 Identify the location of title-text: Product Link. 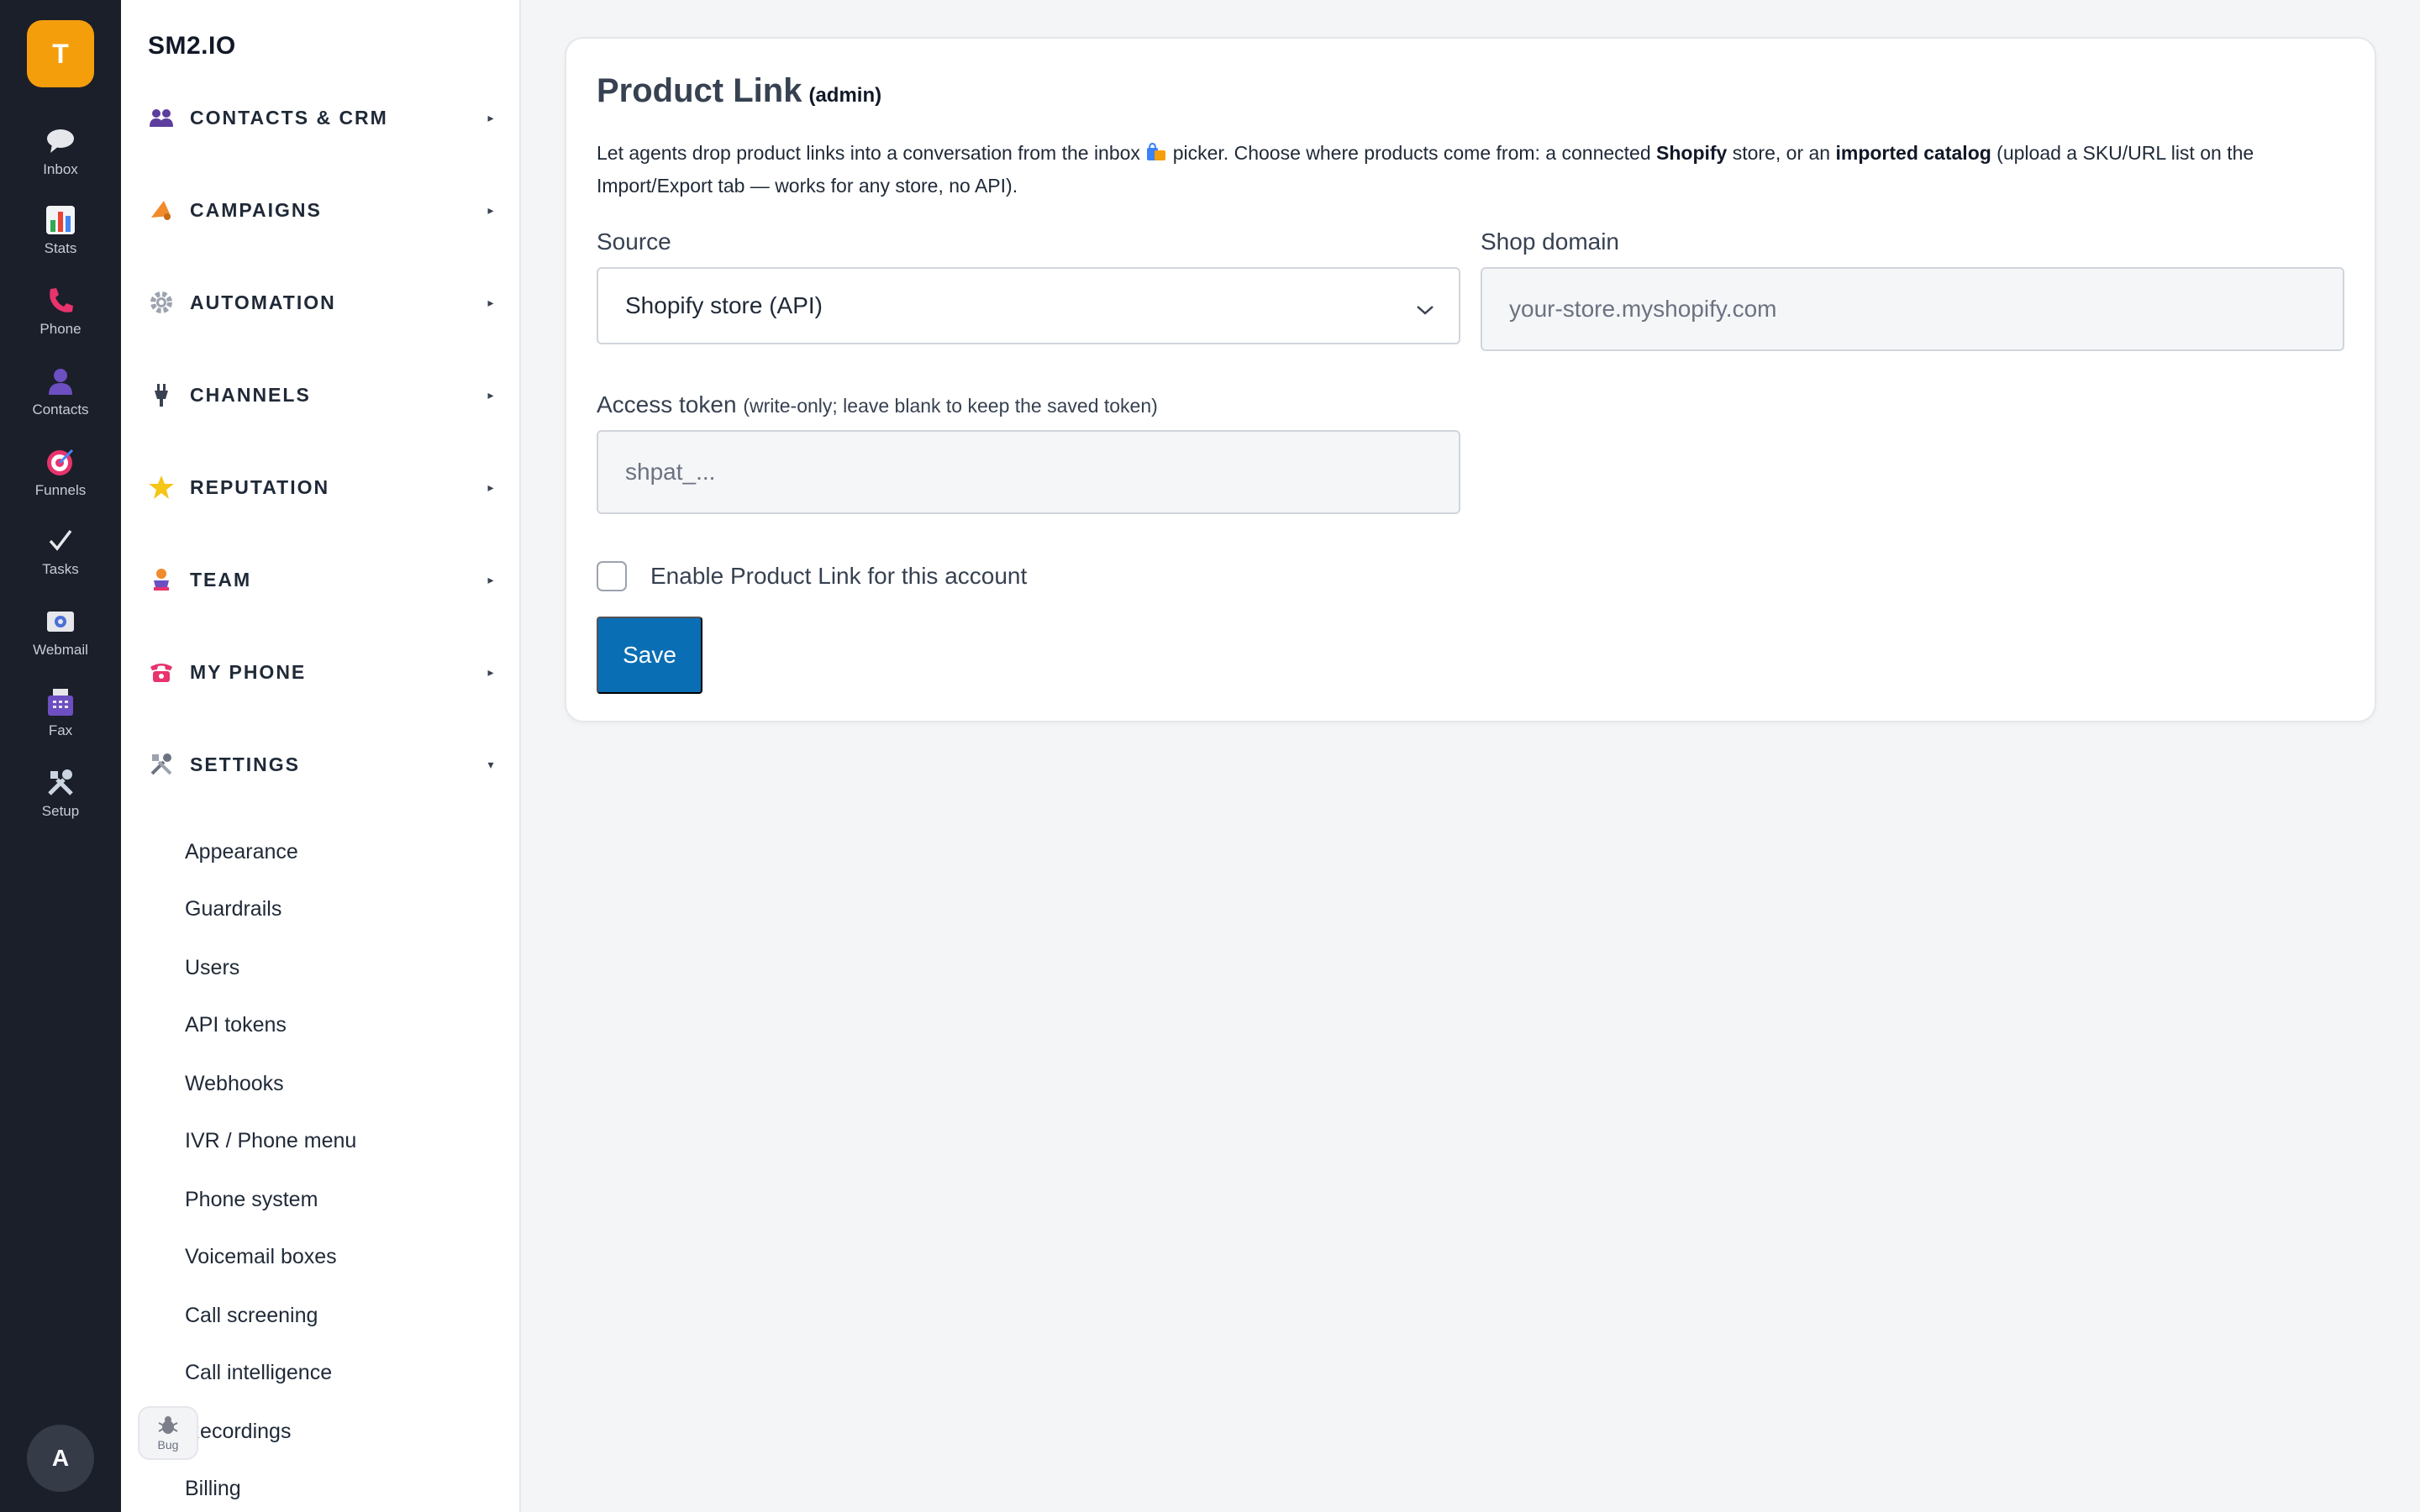
(699, 90).